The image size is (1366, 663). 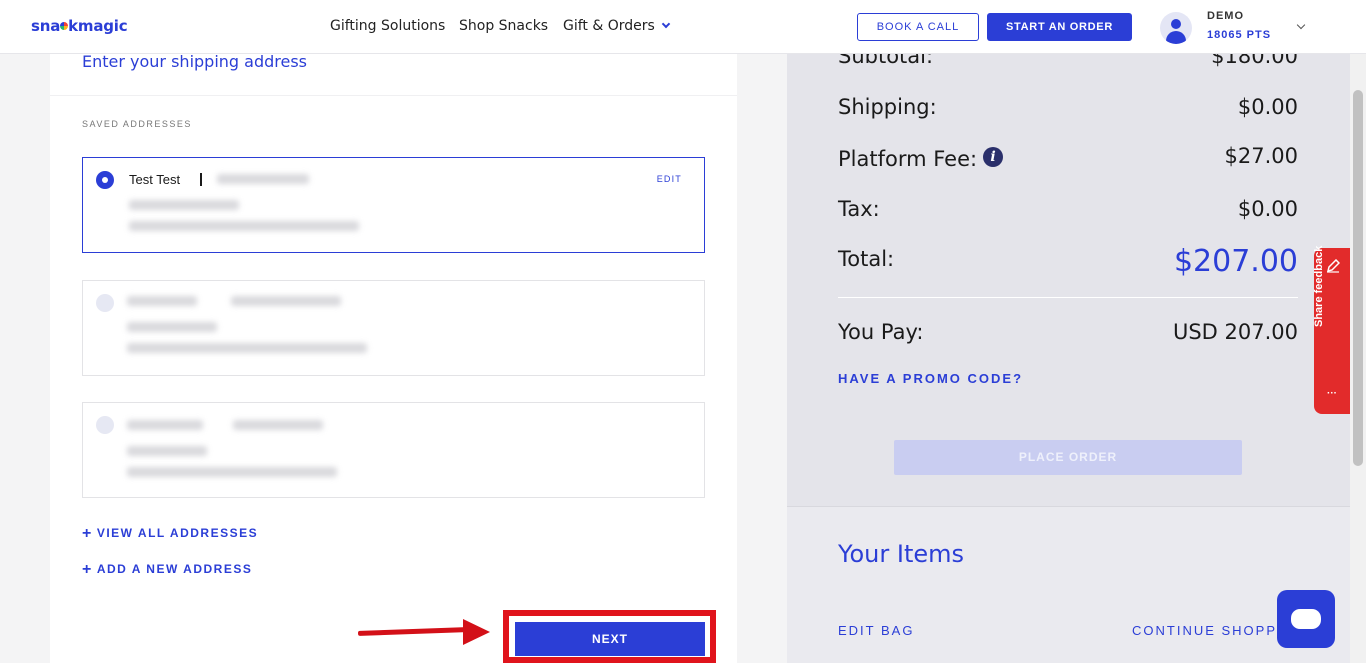 I want to click on start-order-button: START AN ORDER, so click(x=1059, y=27).